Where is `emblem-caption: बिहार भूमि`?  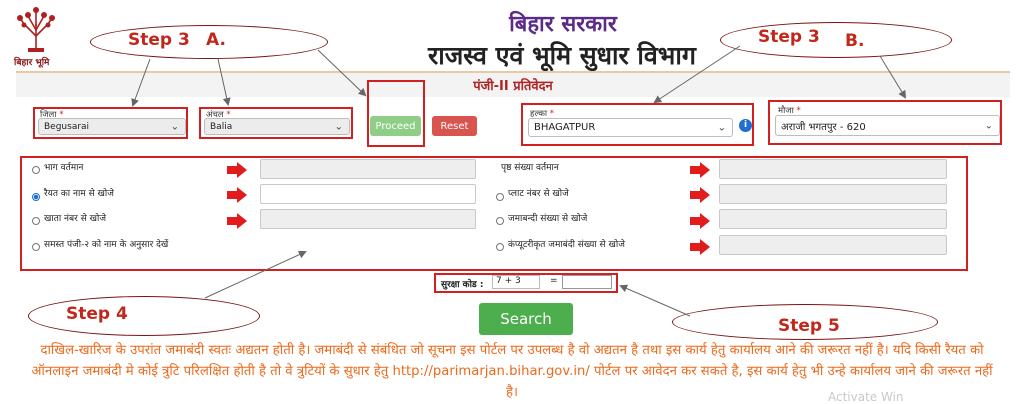 emblem-caption: बिहार भूमि is located at coordinates (32, 63).